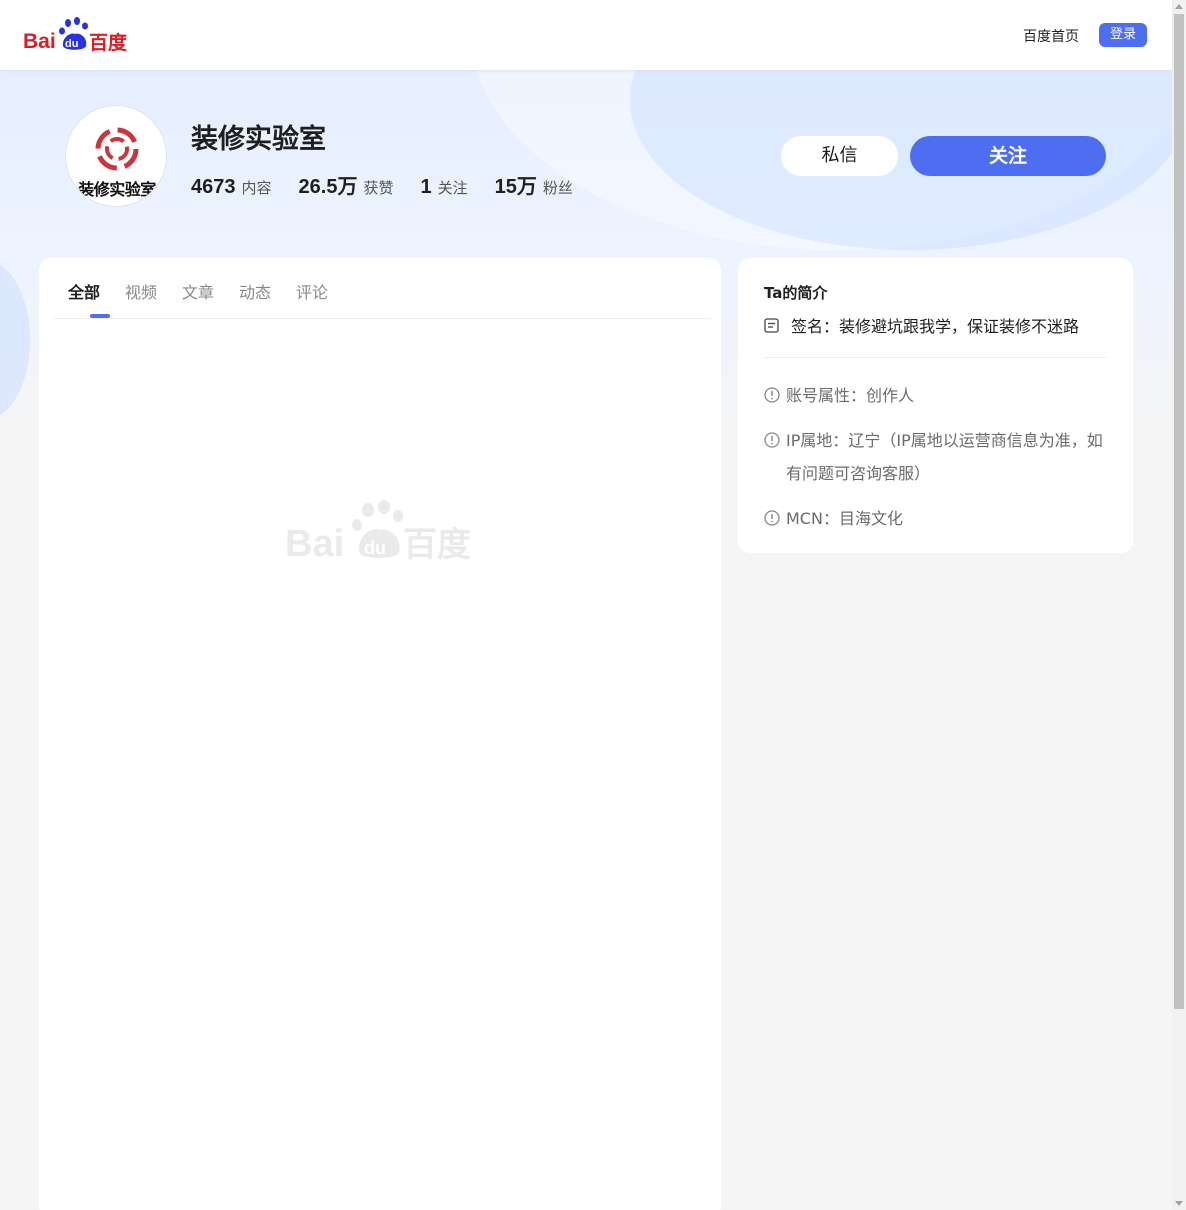  What do you see at coordinates (378, 188) in the screenshot?
I see `stat-label: 获赞` at bounding box center [378, 188].